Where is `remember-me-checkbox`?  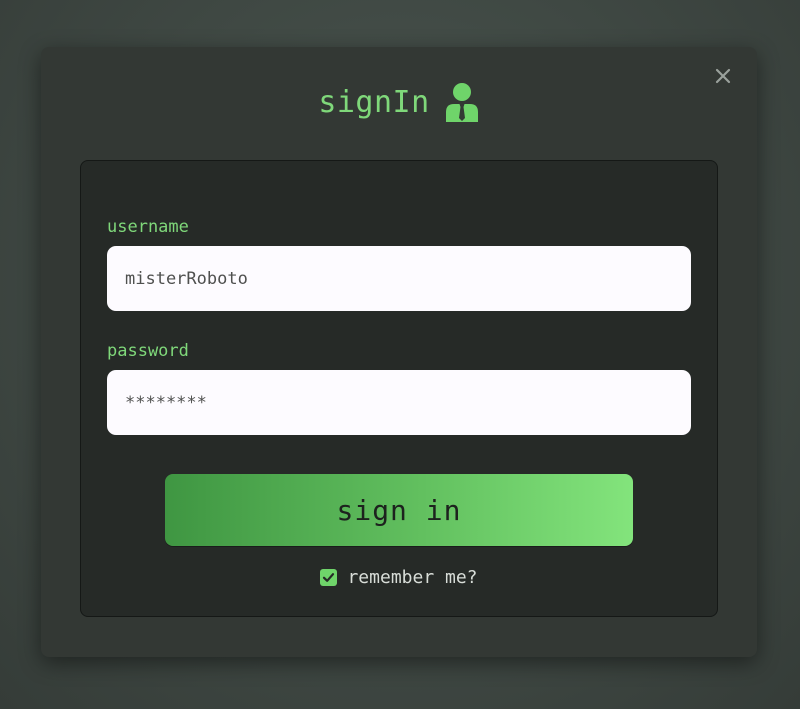 remember-me-checkbox is located at coordinates (329, 577).